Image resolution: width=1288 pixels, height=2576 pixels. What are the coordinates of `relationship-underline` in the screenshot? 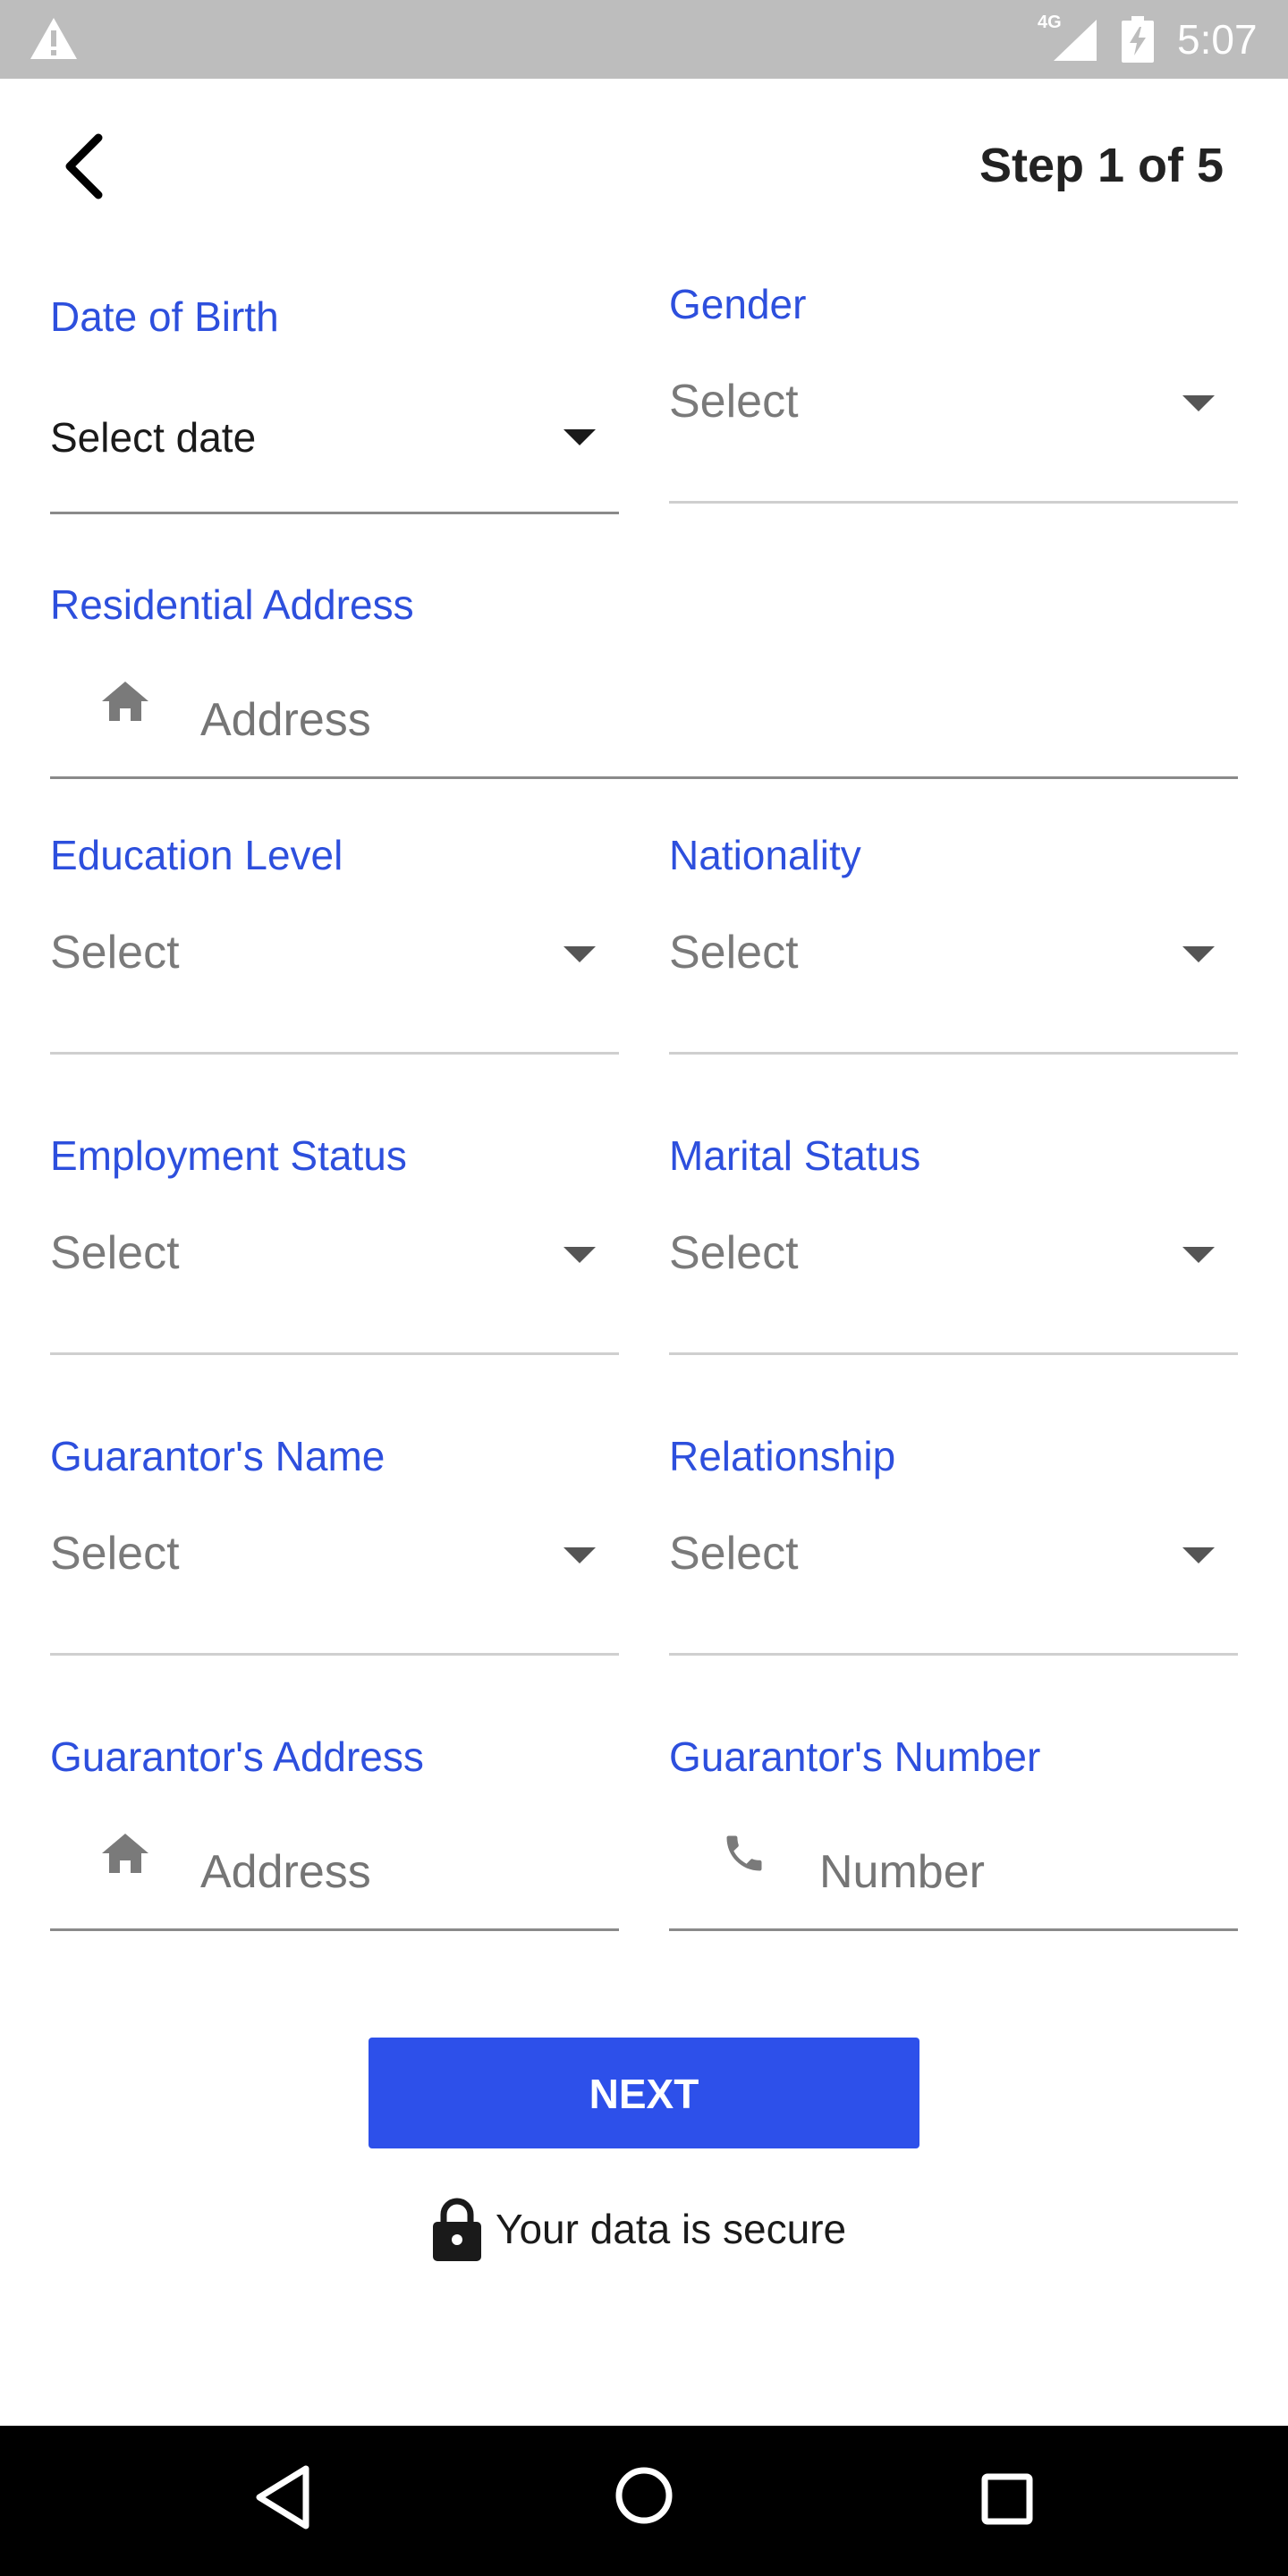 It's located at (953, 1654).